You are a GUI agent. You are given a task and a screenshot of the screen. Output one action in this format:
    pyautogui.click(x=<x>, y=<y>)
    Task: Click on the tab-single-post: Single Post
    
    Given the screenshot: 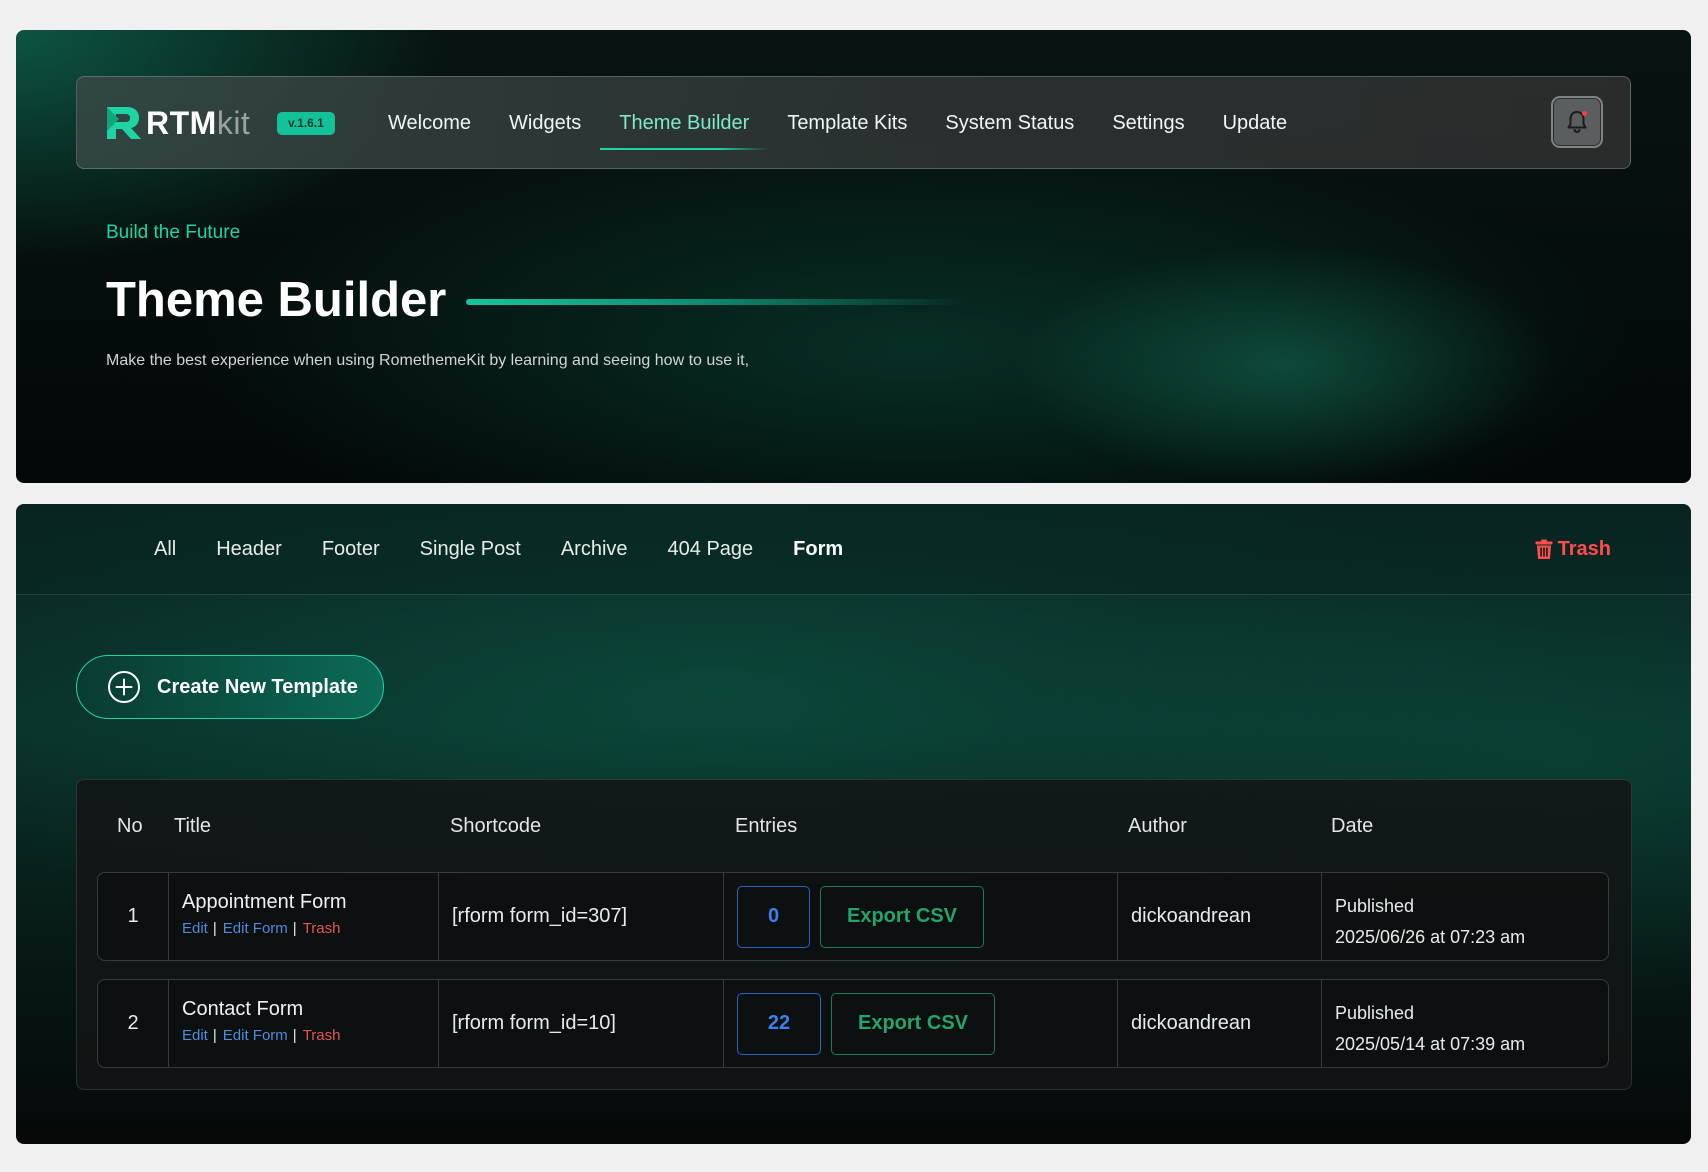 What is the action you would take?
    pyautogui.click(x=470, y=549)
    